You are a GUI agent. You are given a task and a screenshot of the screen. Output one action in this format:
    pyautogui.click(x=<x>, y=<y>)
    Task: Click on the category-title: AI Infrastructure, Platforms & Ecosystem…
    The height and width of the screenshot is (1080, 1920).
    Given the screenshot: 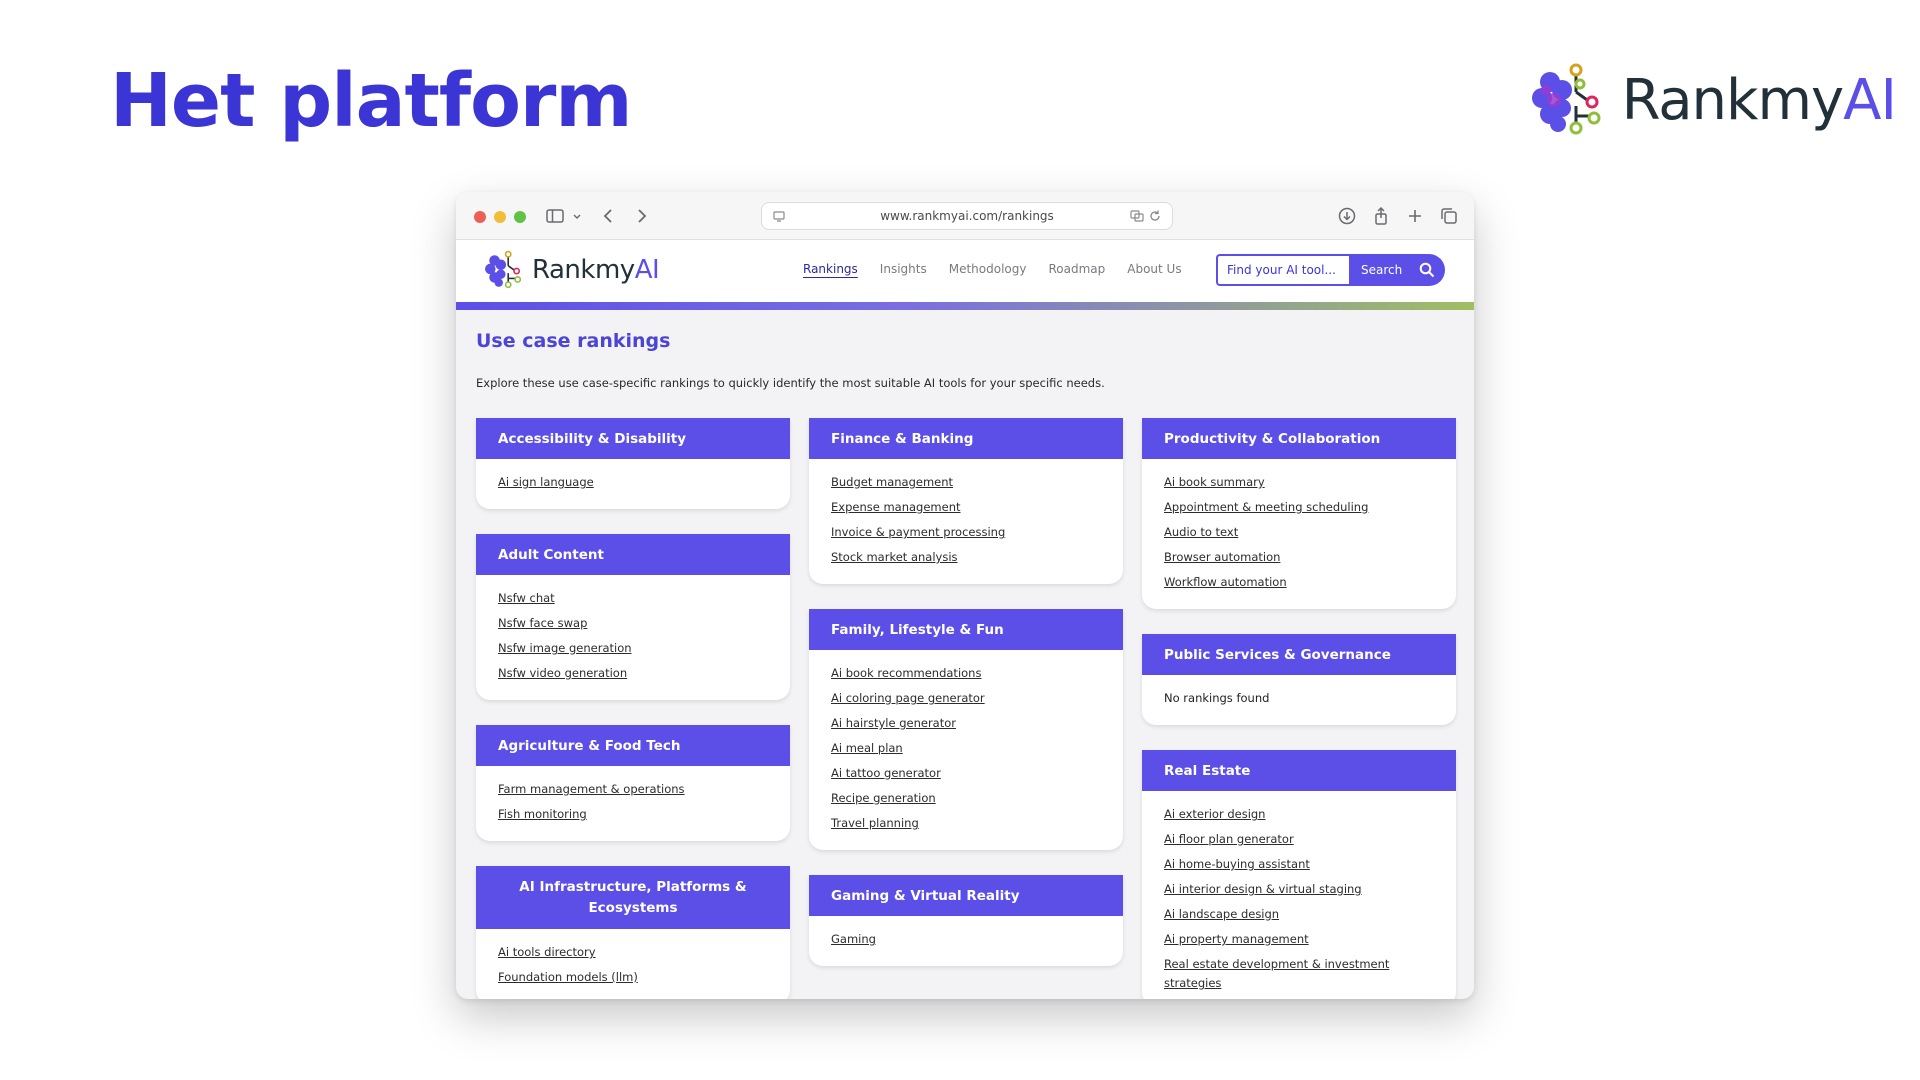 What is the action you would take?
    pyautogui.click(x=633, y=897)
    